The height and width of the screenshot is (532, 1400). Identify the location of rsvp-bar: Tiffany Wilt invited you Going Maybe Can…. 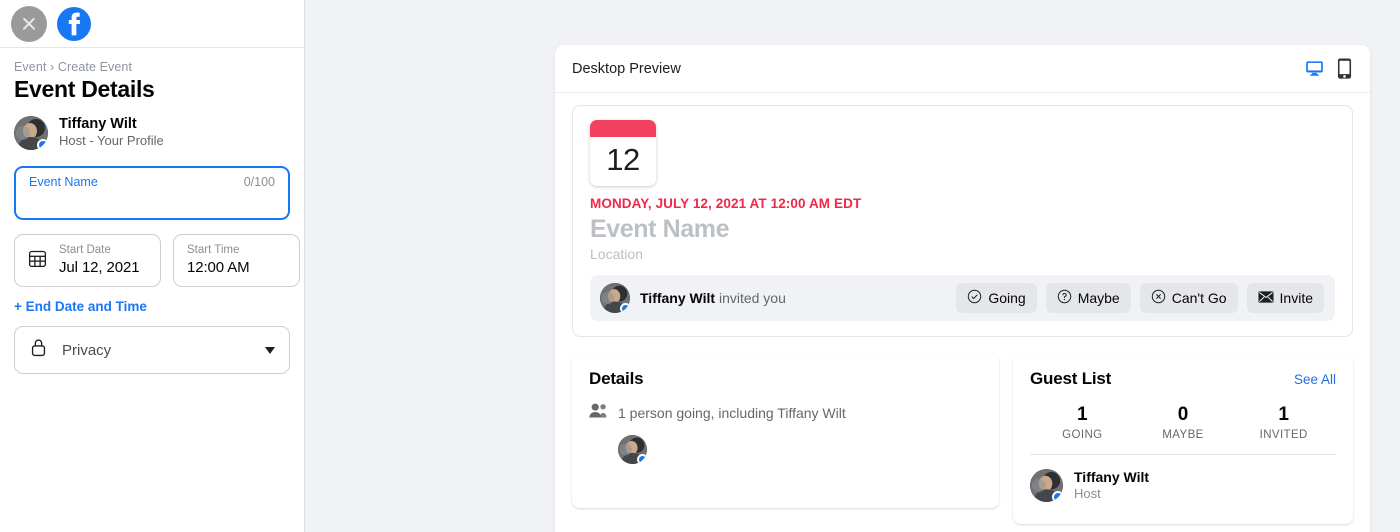
(962, 298).